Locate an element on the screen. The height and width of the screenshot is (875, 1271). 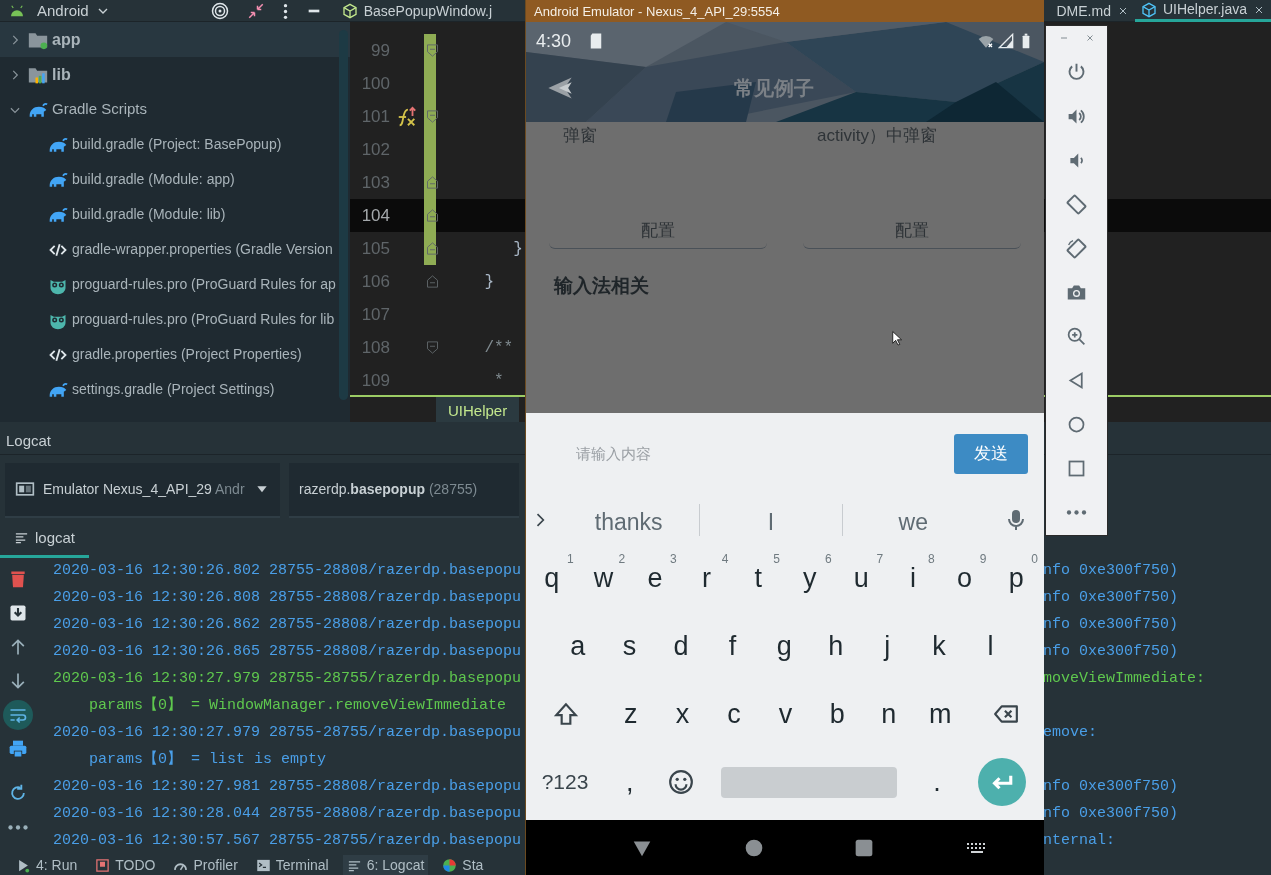
app-title: 常见例子 is located at coordinates (774, 88).